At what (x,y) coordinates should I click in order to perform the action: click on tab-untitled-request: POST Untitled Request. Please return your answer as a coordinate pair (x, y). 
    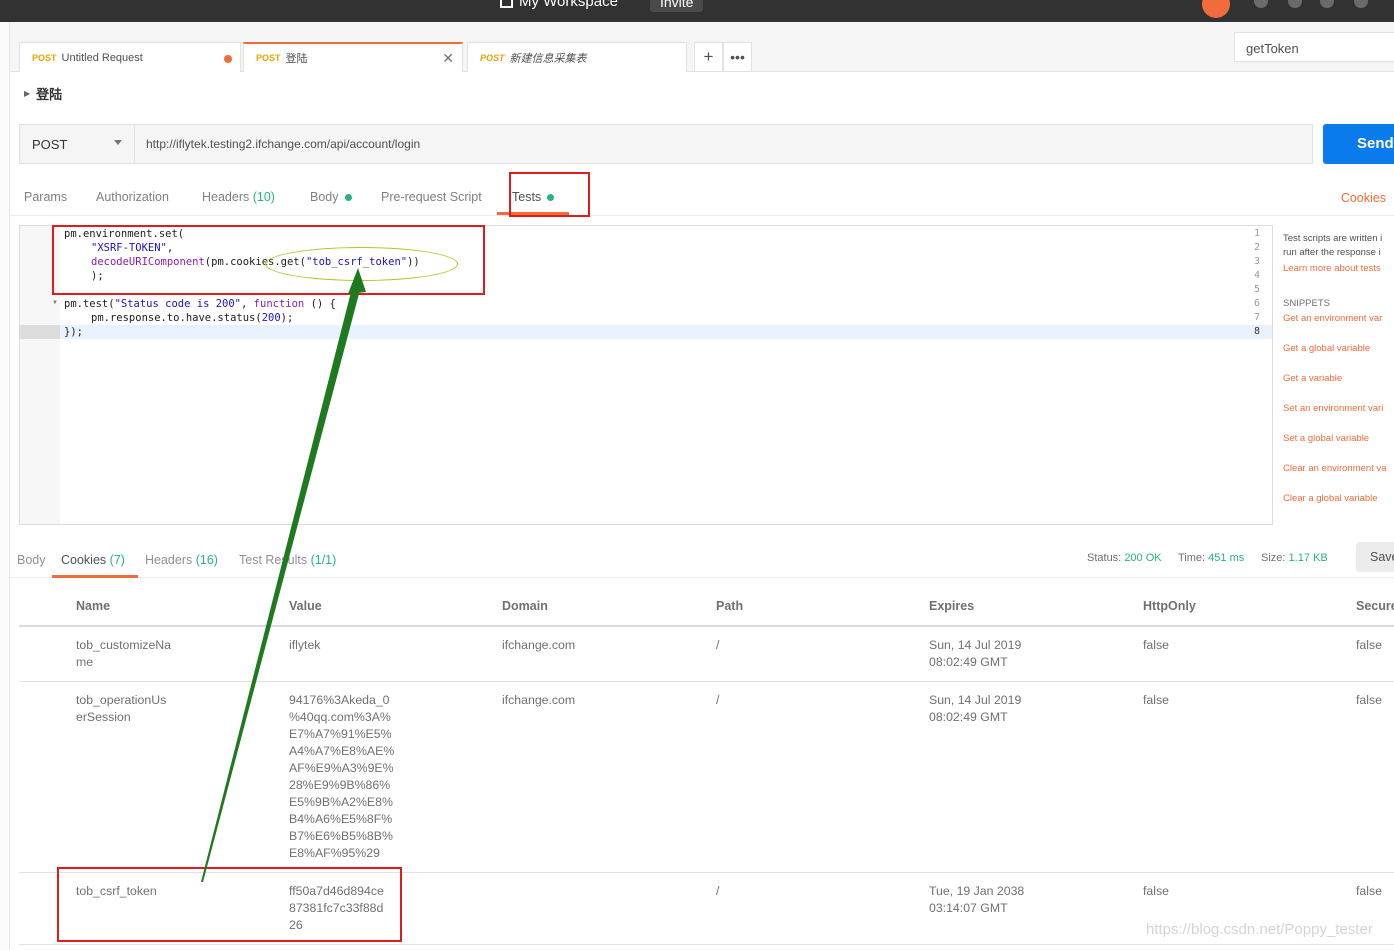
    Looking at the image, I should click on (130, 57).